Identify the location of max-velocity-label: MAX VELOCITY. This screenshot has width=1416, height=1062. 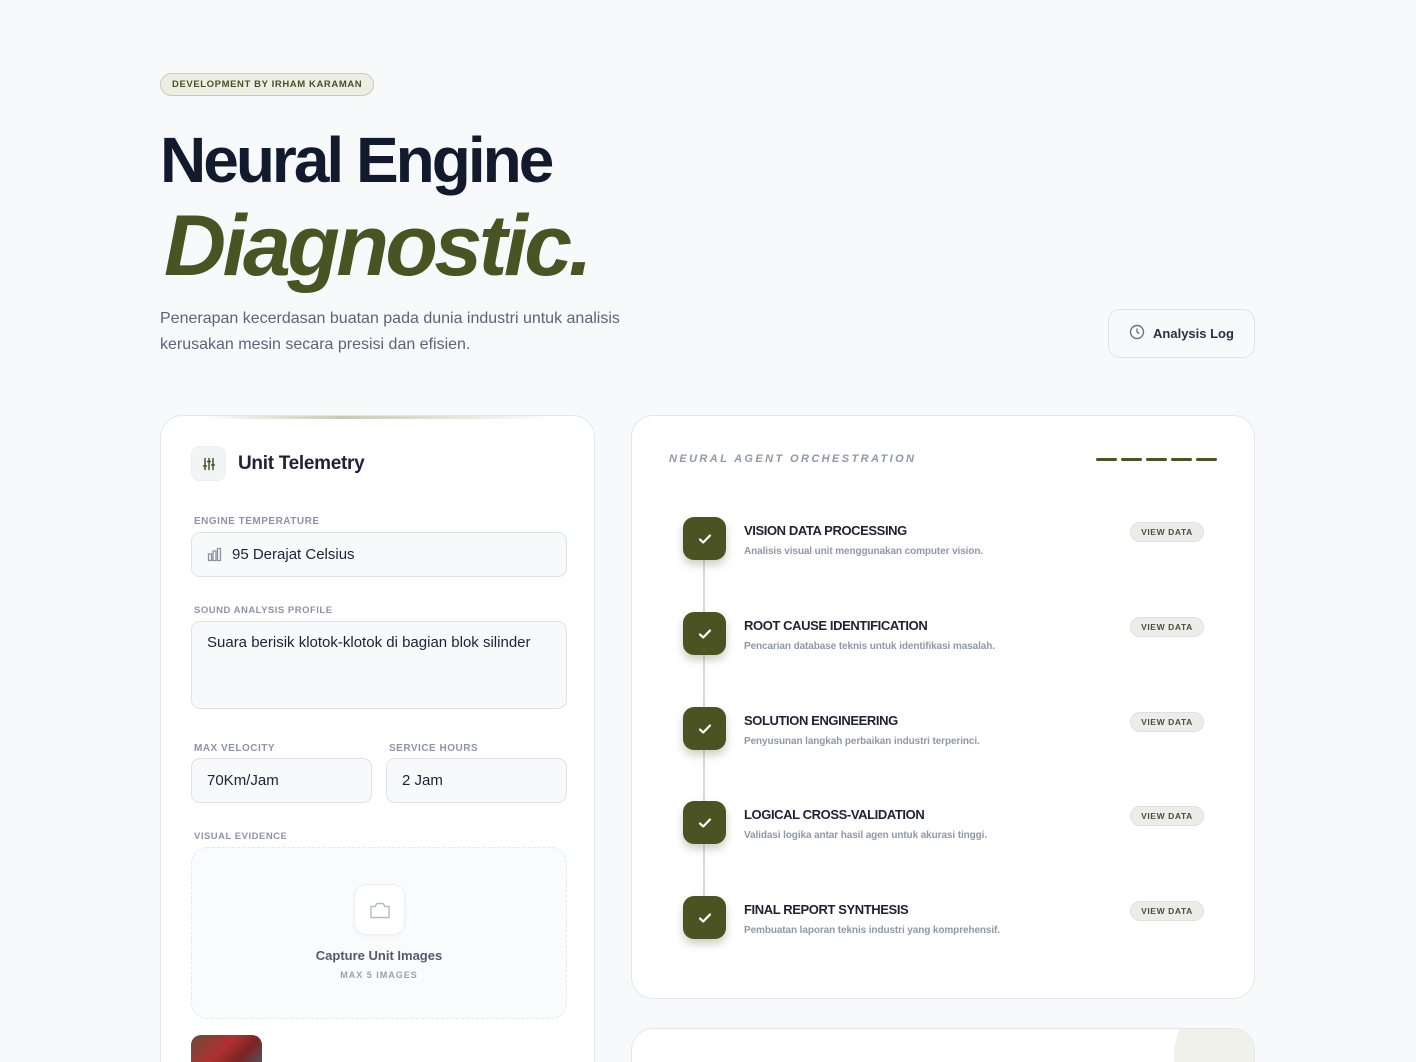
(235, 748).